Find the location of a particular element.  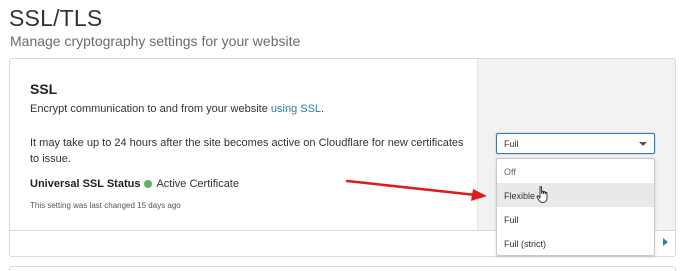

ssl-mode-dropdown: Off Flexible Full Full (strict) is located at coordinates (575, 207).